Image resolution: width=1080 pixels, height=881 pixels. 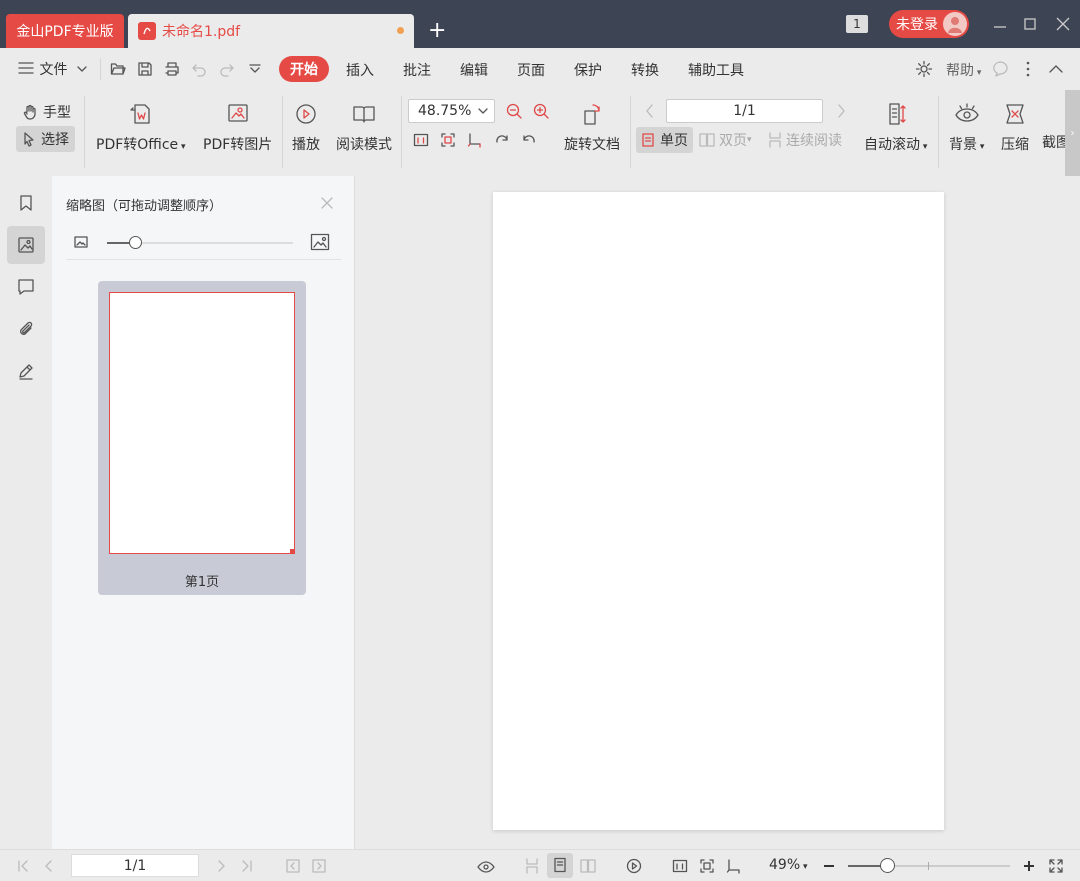 I want to click on page-number-input: 1/1, so click(x=744, y=111).